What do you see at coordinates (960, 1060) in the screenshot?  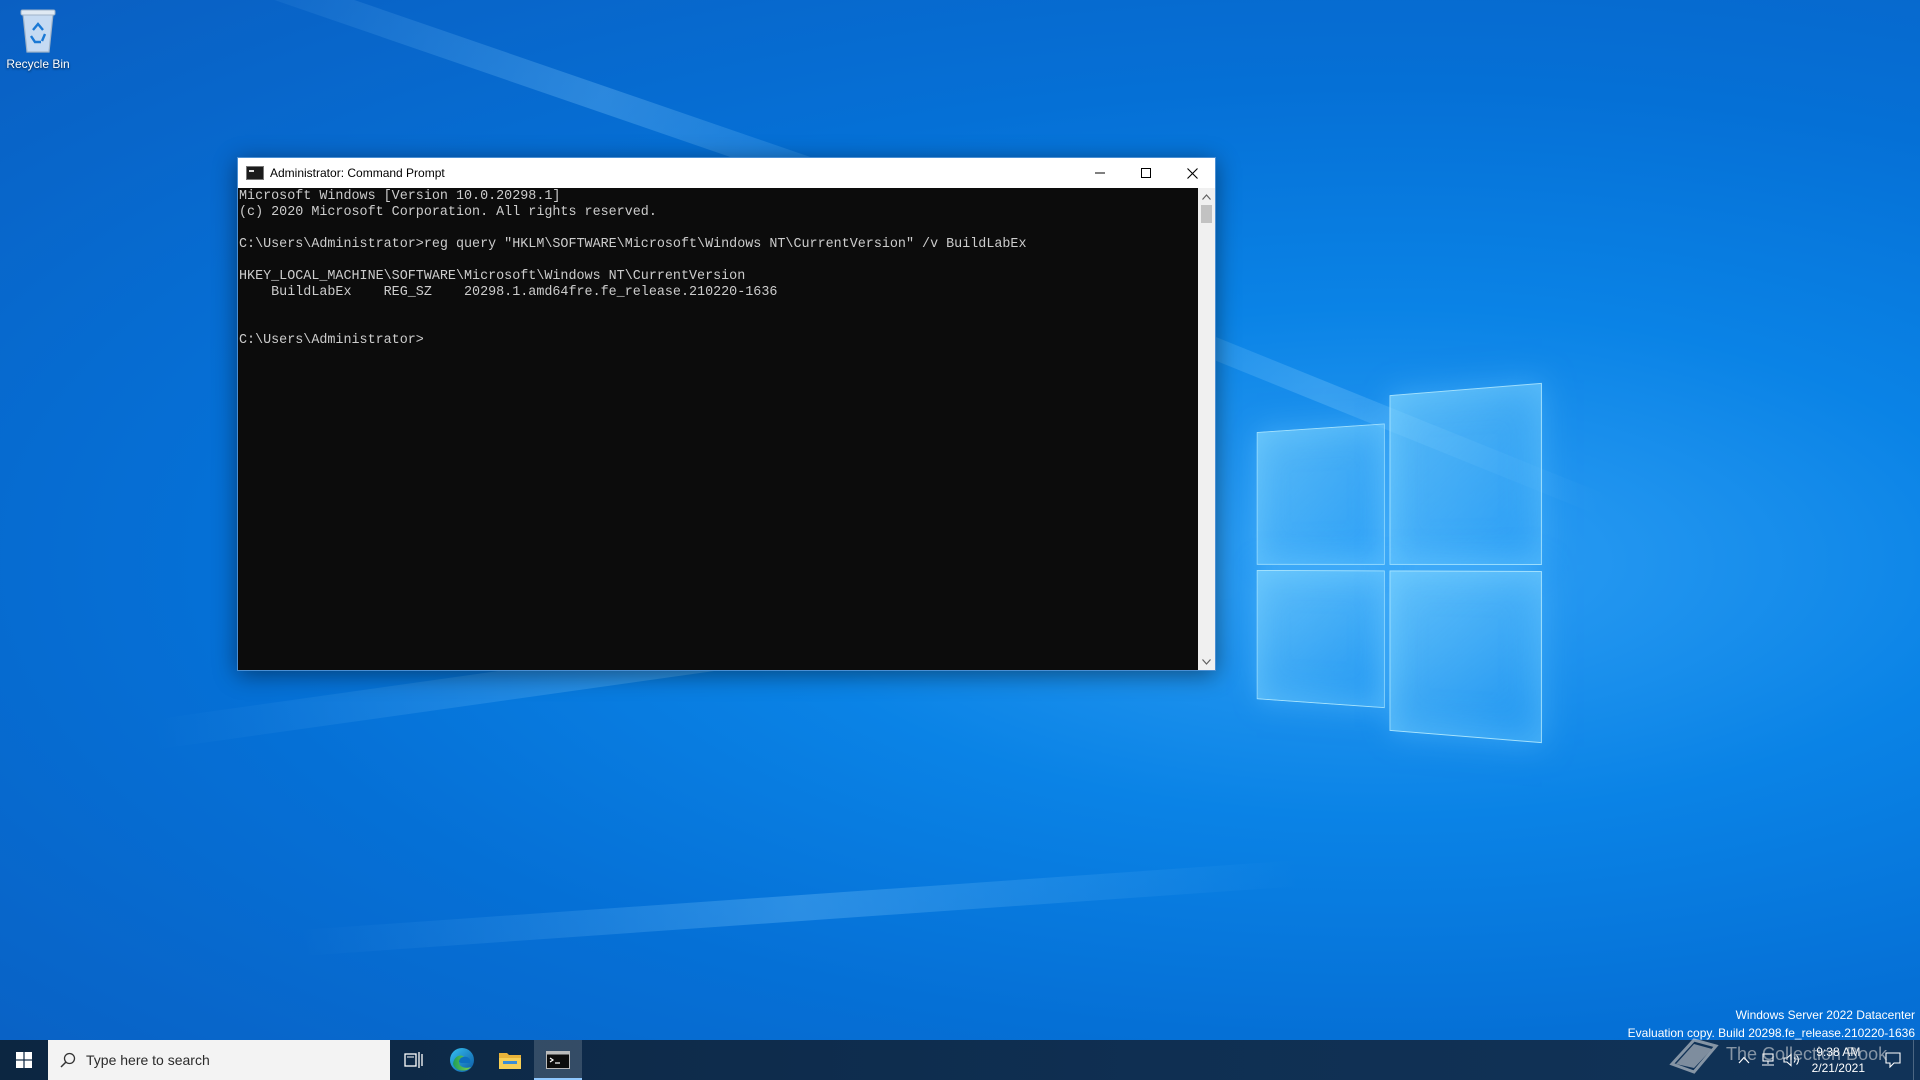 I see `taskbar: Type here to search 9:38 AM 2/21/2021` at bounding box center [960, 1060].